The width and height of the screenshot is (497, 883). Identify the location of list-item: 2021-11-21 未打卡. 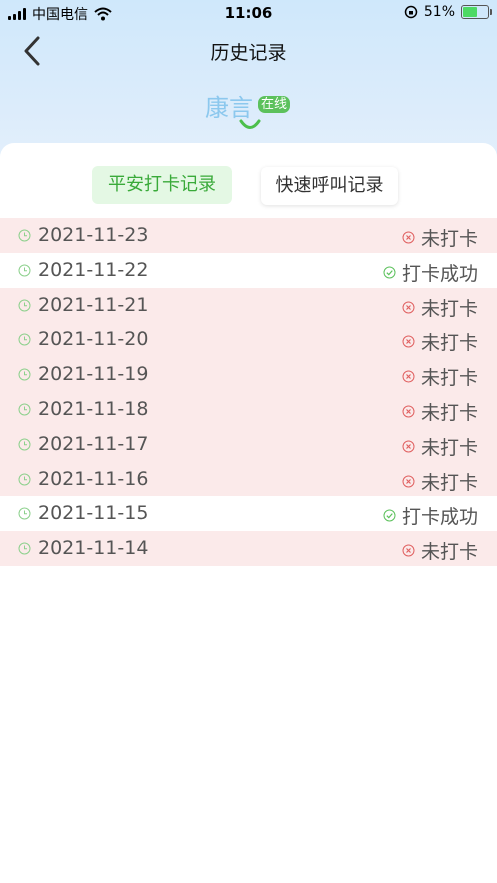
(248, 305).